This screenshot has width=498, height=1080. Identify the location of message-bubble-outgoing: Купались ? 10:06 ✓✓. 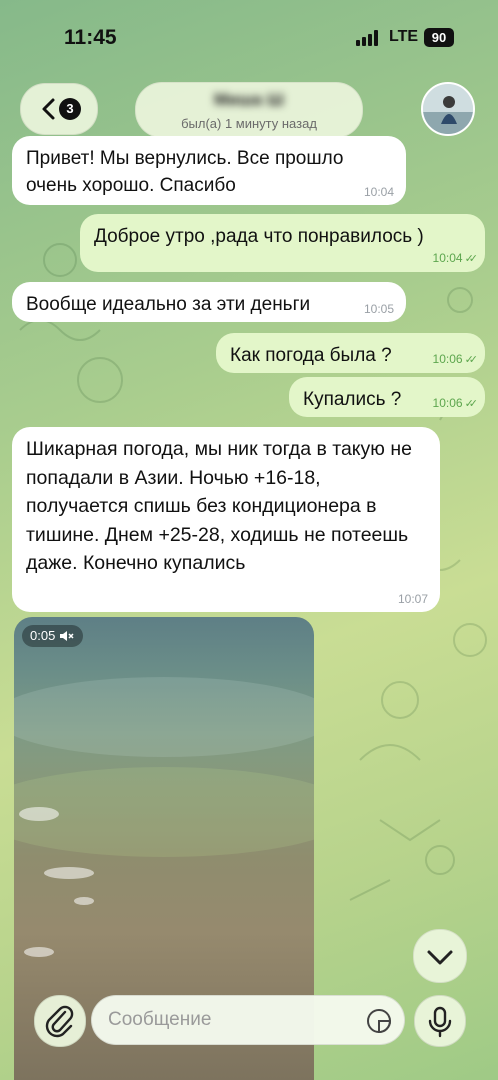
(387, 397).